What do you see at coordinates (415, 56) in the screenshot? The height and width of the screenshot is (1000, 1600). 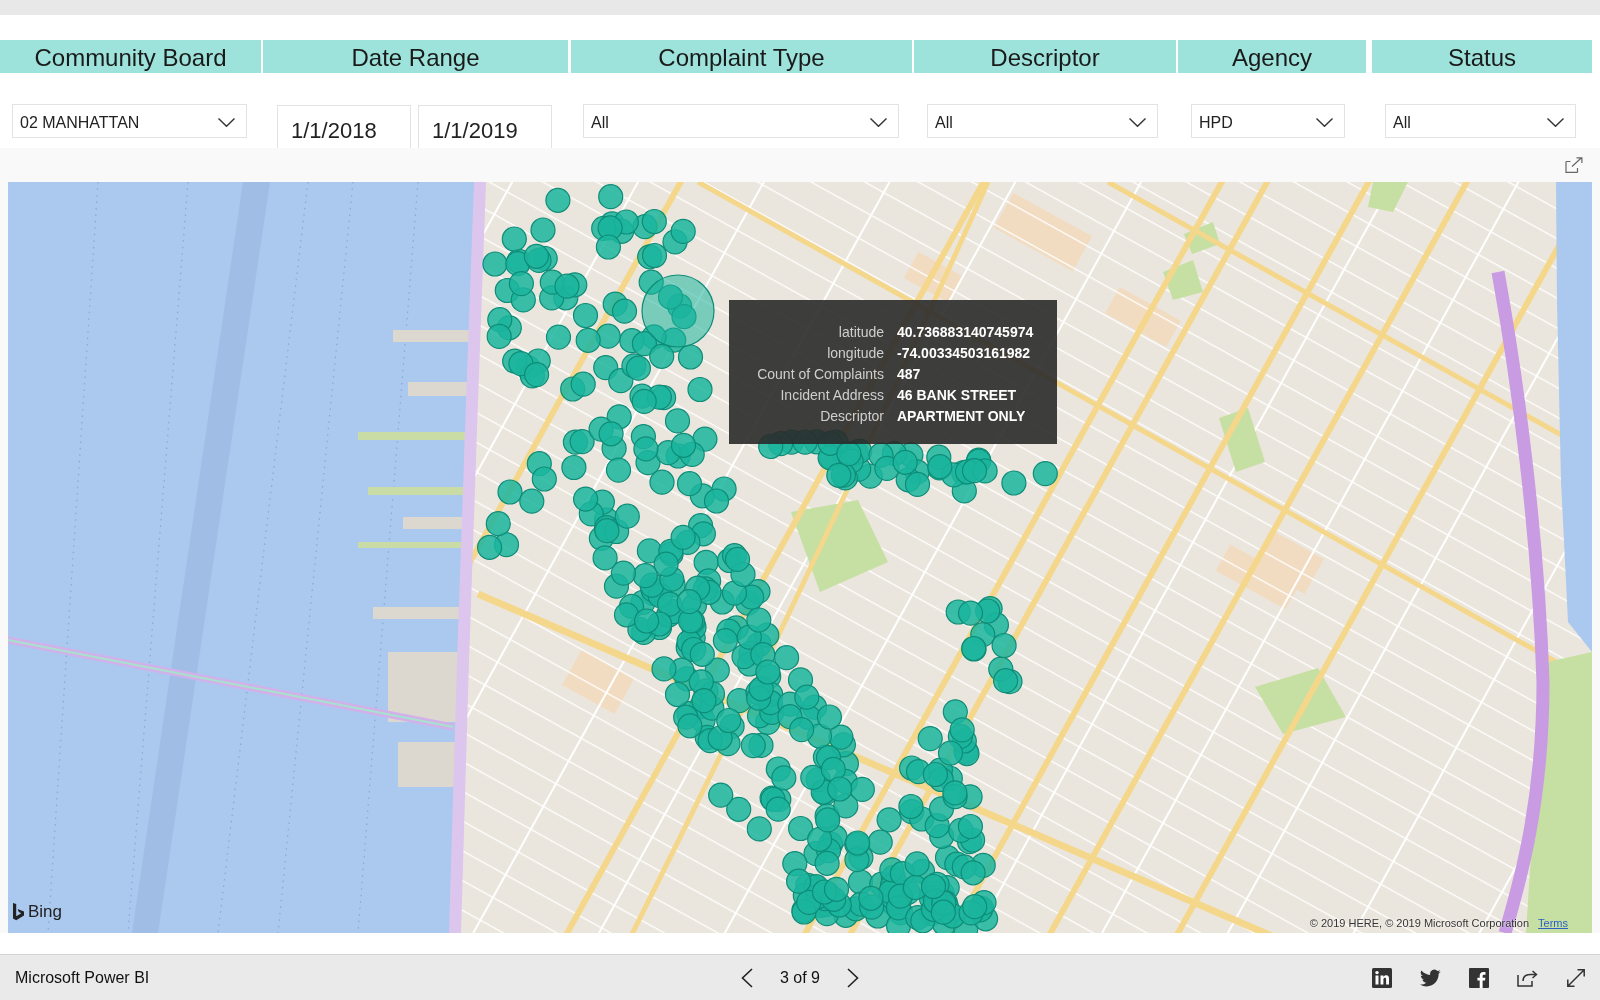 I see `filter-header: Date Range` at bounding box center [415, 56].